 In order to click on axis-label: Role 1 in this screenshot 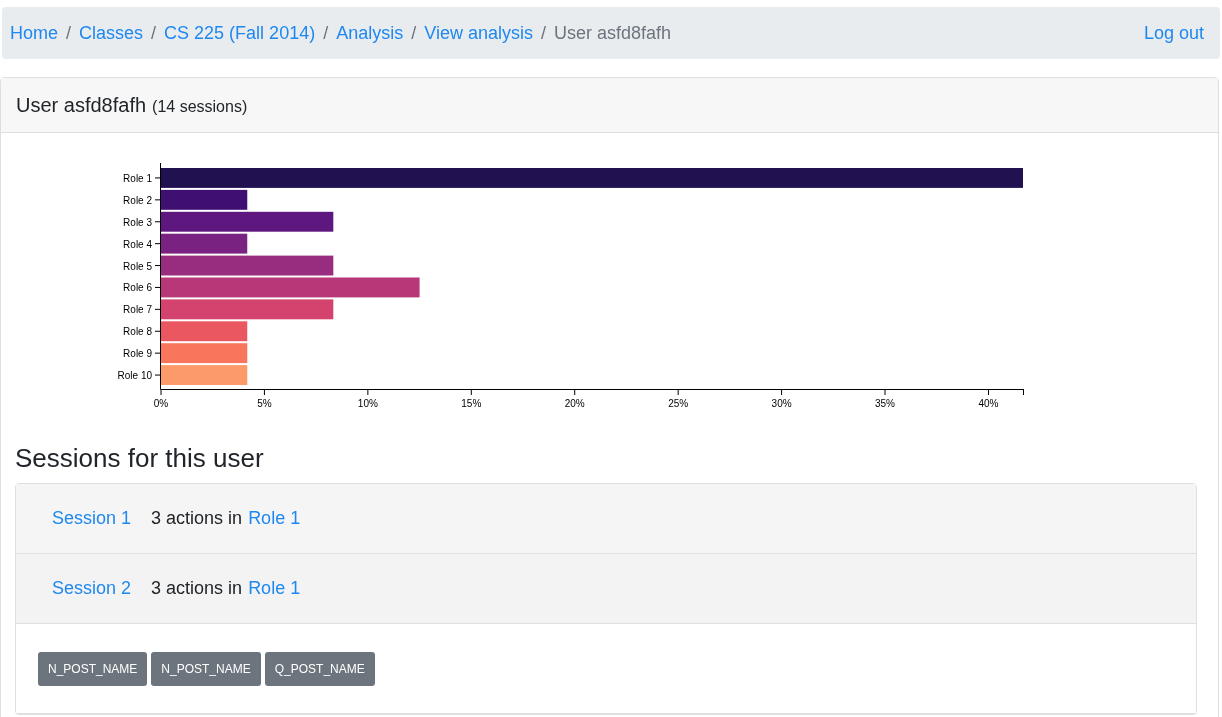, I will do `click(137, 178)`.